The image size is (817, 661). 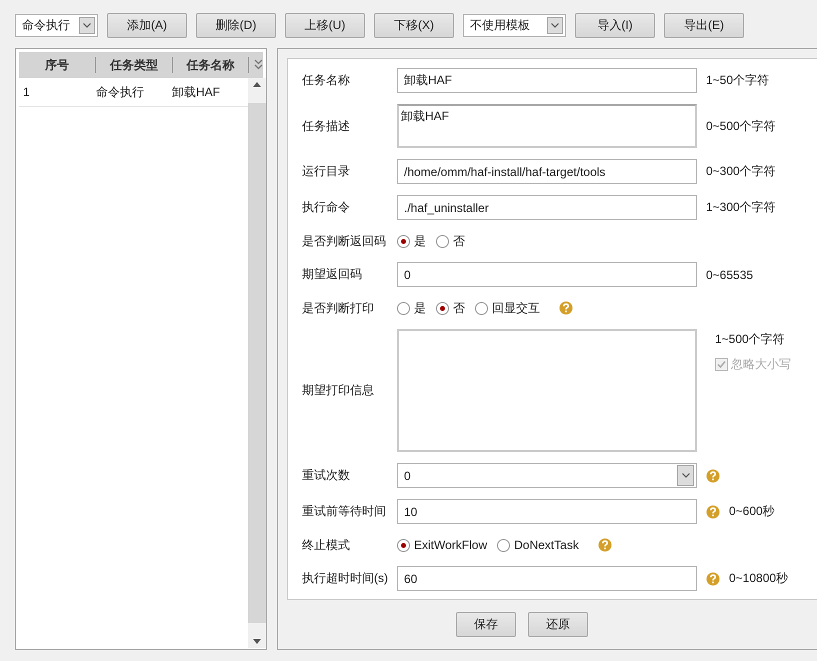 I want to click on dropdown: 0, so click(x=547, y=475).